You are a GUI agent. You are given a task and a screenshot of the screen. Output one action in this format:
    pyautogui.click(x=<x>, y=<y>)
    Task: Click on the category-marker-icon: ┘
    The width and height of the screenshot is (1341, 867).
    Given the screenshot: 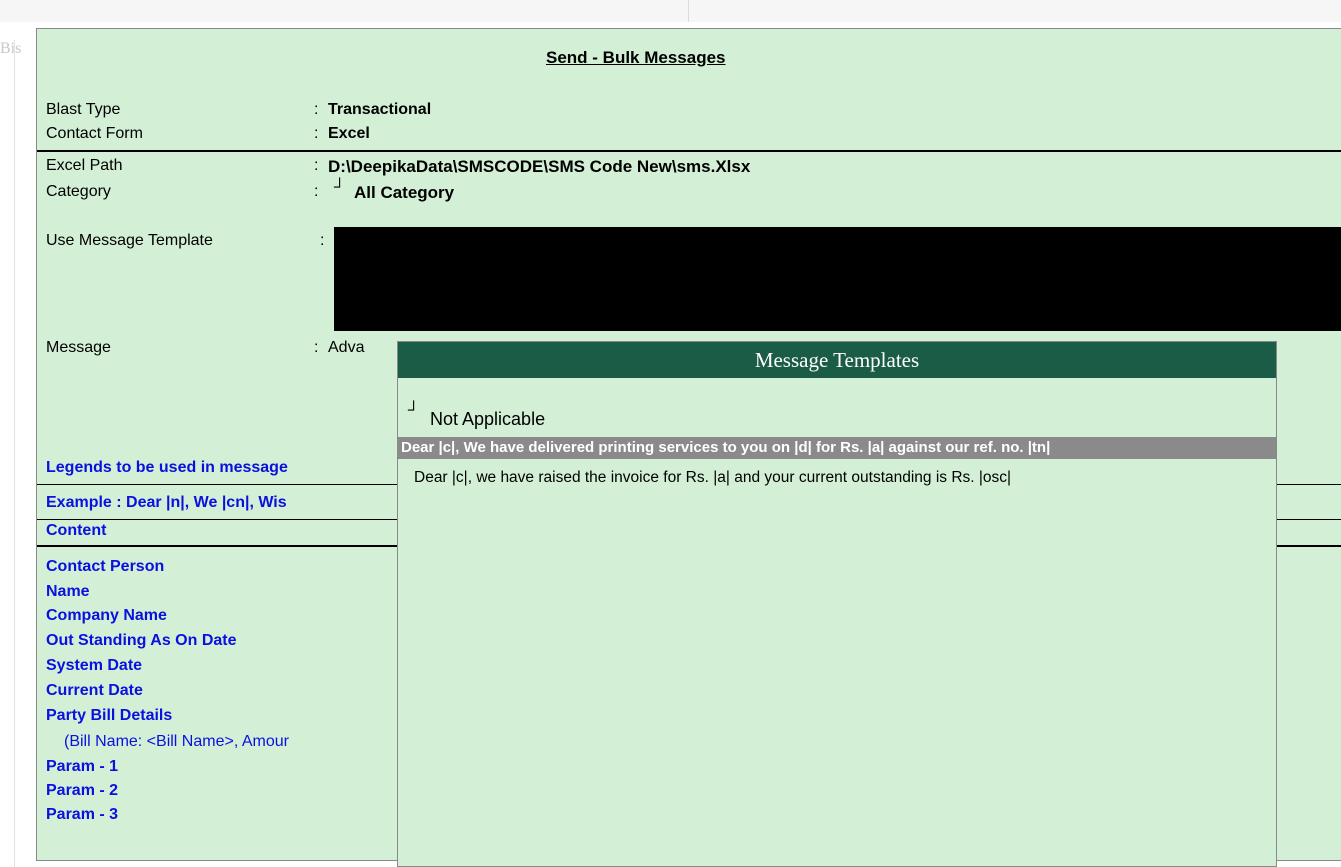 What is the action you would take?
    pyautogui.click(x=340, y=187)
    